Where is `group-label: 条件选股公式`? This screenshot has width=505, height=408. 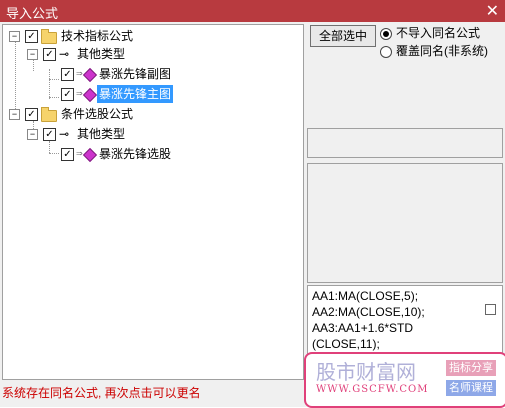
group-label: 条件选股公式 is located at coordinates (97, 114).